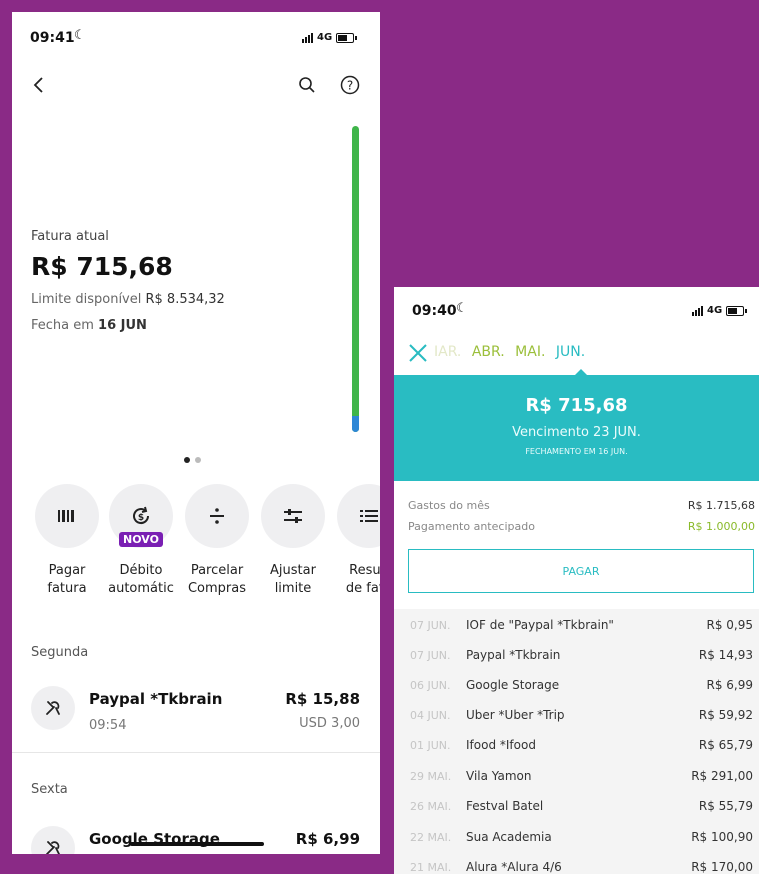 The image size is (759, 874). I want to click on status-time: 09:40, so click(434, 311).